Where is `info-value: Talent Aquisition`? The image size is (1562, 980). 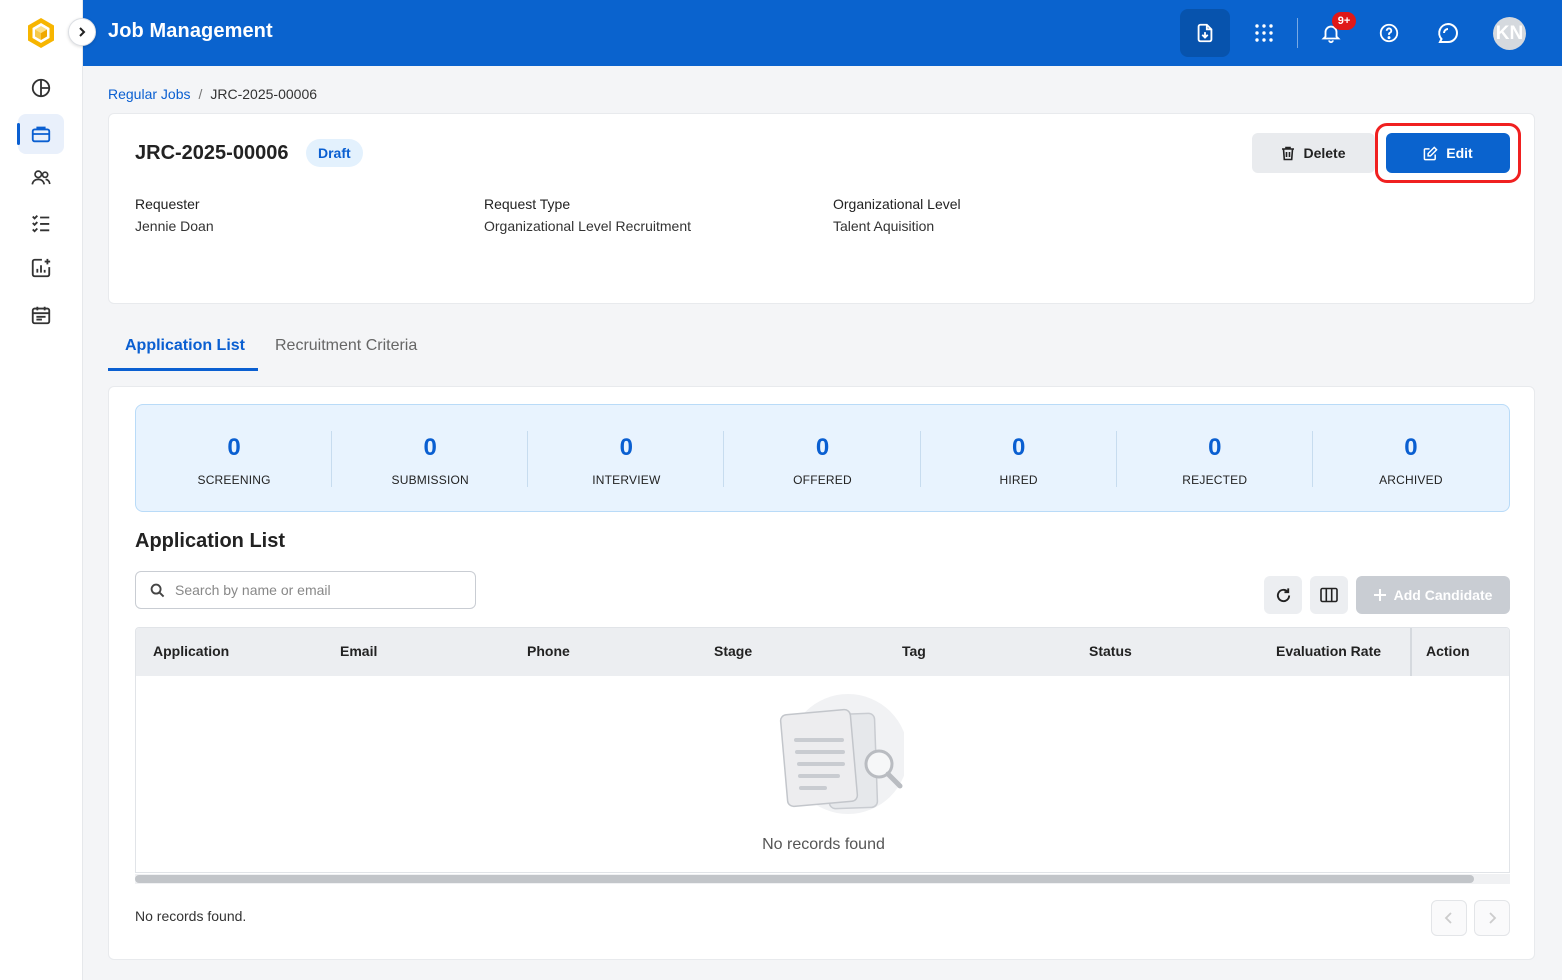
info-value: Talent Aquisition is located at coordinates (884, 226).